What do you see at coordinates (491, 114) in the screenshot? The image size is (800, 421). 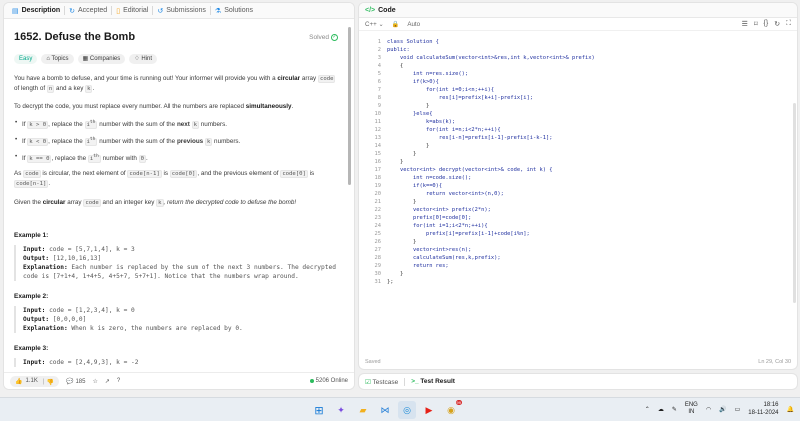 I see `code-line: }else{` at bounding box center [491, 114].